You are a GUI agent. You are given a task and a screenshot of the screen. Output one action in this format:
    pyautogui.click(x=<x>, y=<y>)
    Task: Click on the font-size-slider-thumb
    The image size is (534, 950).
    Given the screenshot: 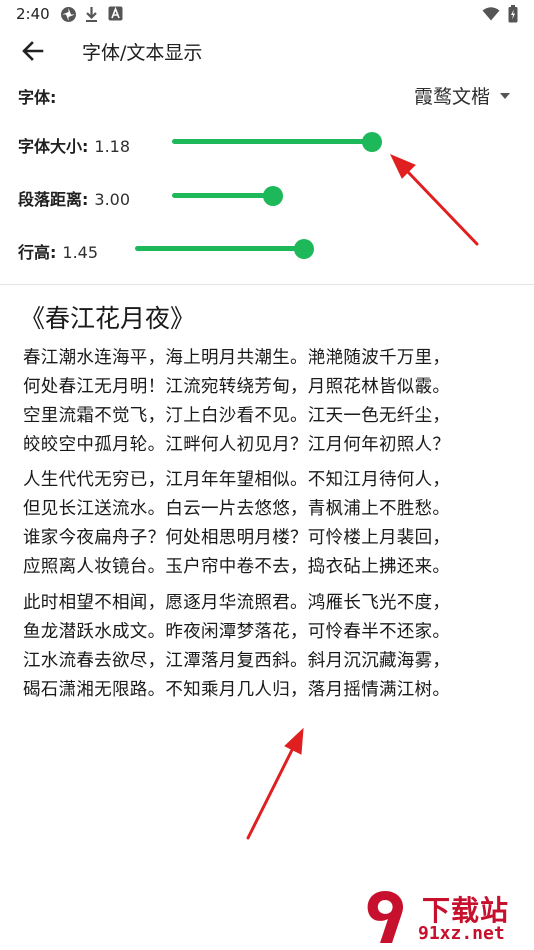 What is the action you would take?
    pyautogui.click(x=372, y=142)
    